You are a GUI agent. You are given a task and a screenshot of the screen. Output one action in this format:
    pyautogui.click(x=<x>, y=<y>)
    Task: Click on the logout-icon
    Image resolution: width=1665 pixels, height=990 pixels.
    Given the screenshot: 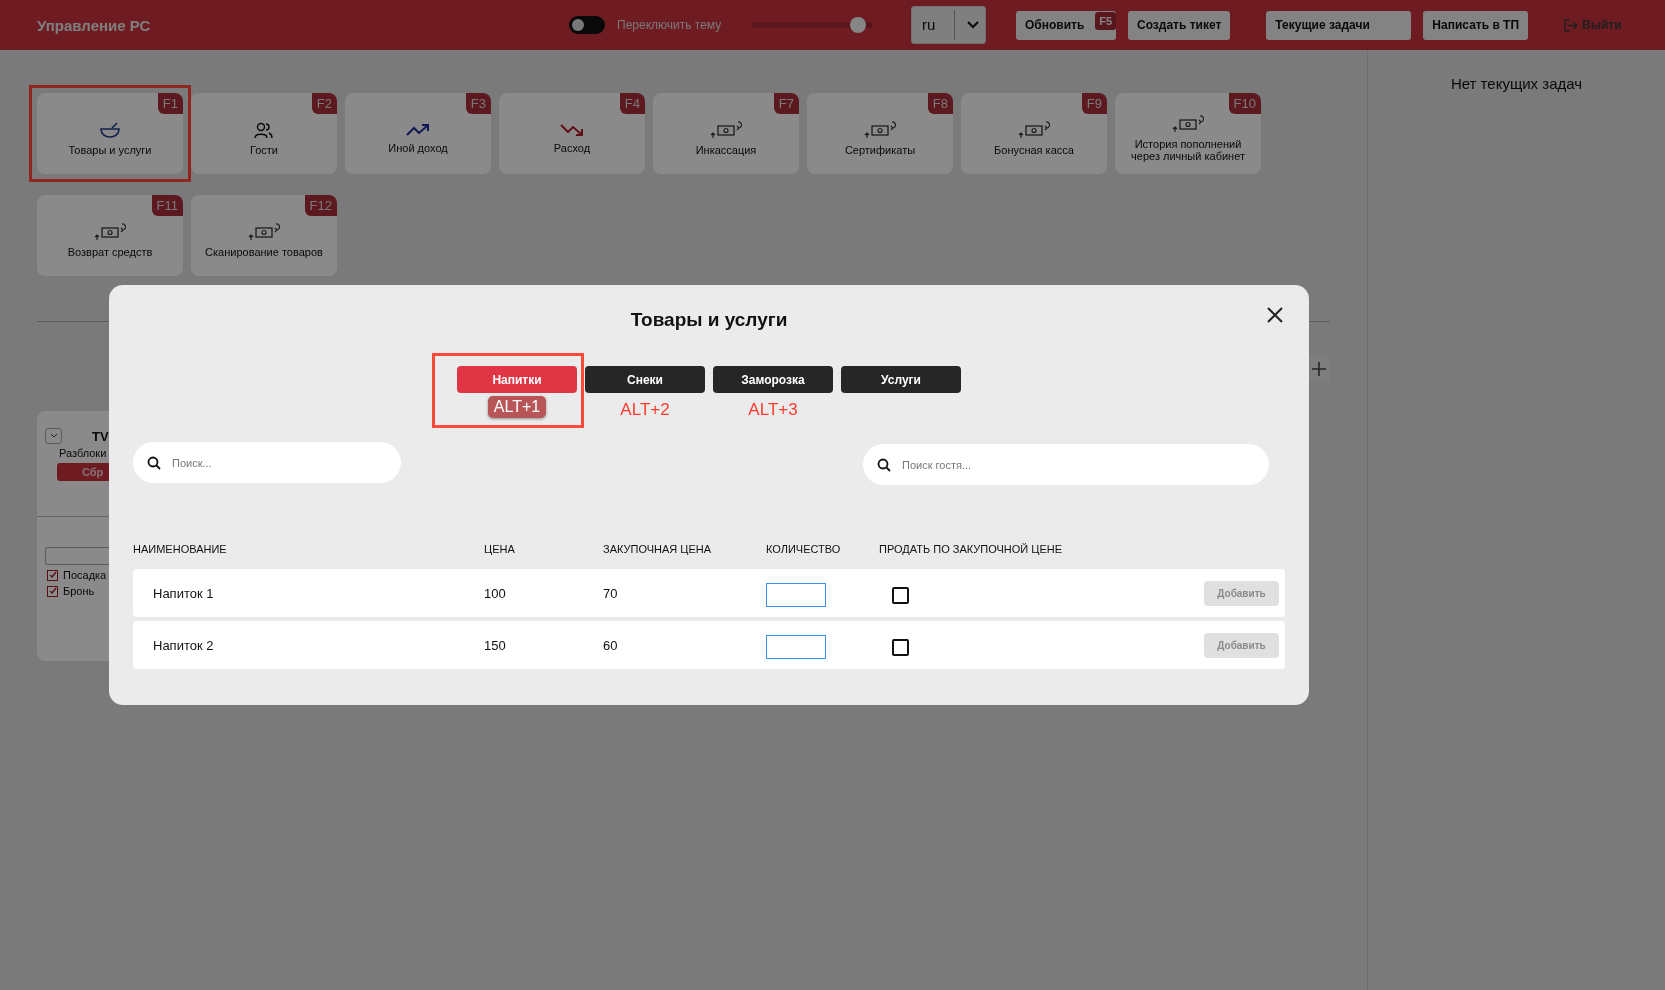 What is the action you would take?
    pyautogui.click(x=1571, y=25)
    